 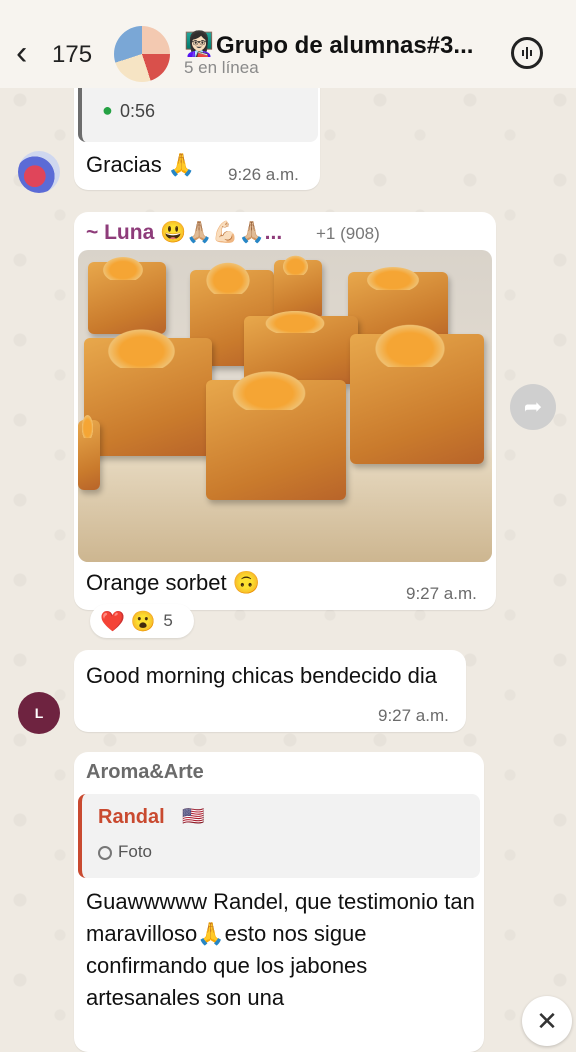 I want to click on reactions-pill: ❤️ 😮 5, so click(x=142, y=621).